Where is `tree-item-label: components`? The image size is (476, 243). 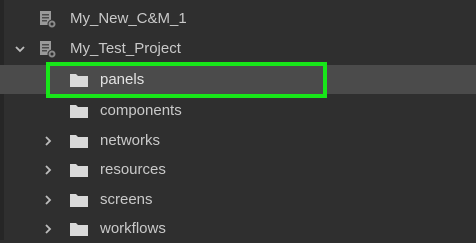
tree-item-label: components is located at coordinates (141, 110).